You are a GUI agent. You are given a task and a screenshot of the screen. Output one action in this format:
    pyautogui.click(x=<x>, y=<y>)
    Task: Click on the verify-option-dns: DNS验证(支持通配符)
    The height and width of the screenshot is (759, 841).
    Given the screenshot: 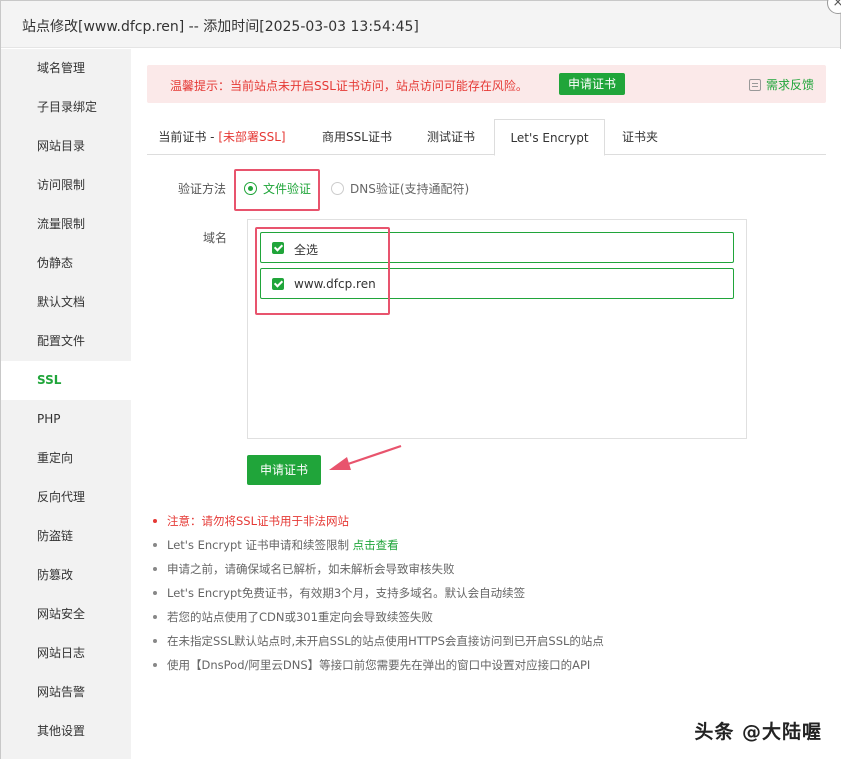 What is the action you would take?
    pyautogui.click(x=400, y=188)
    